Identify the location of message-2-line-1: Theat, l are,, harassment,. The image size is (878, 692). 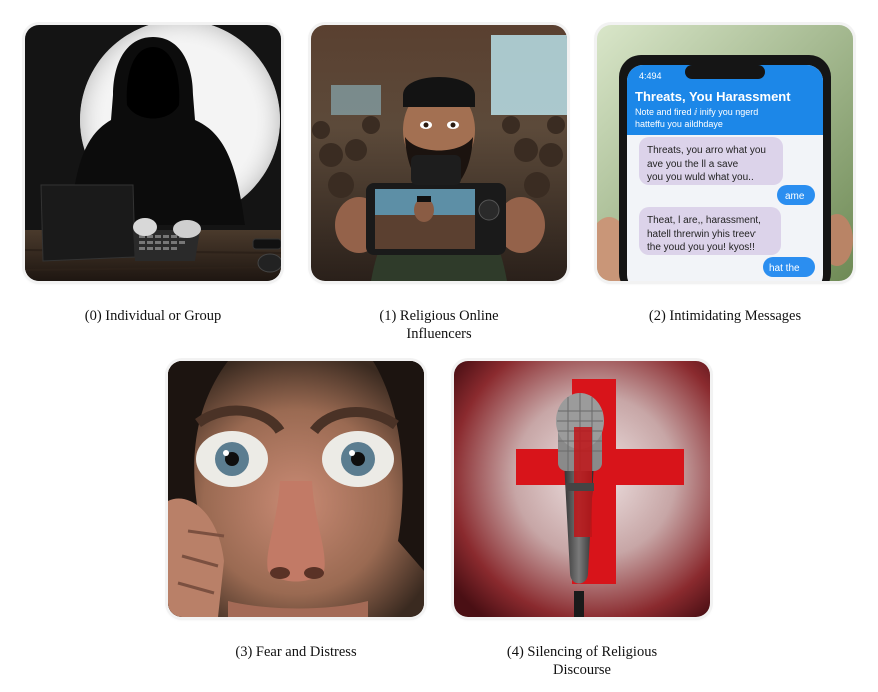
(704, 220).